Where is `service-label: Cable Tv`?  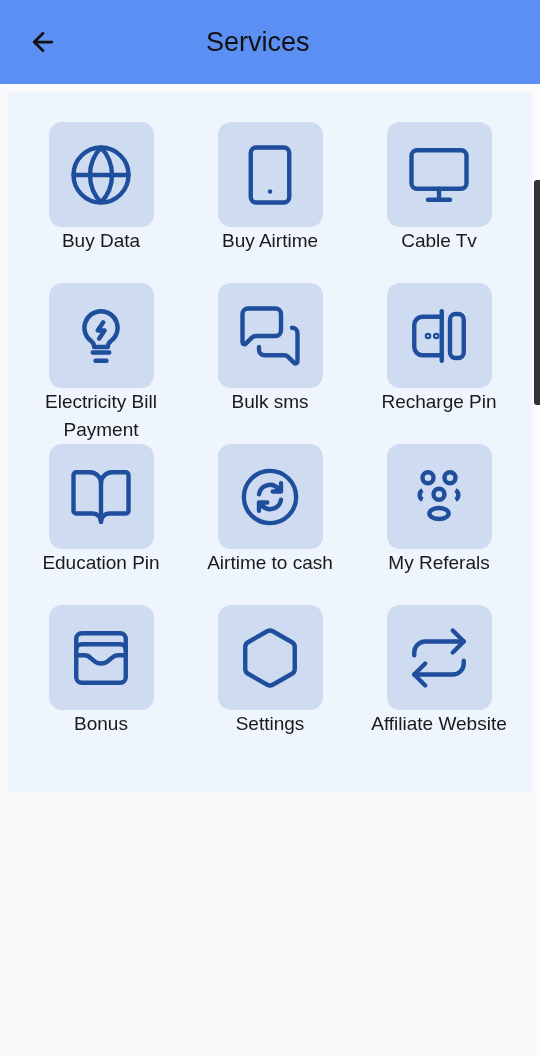 service-label: Cable Tv is located at coordinates (439, 241).